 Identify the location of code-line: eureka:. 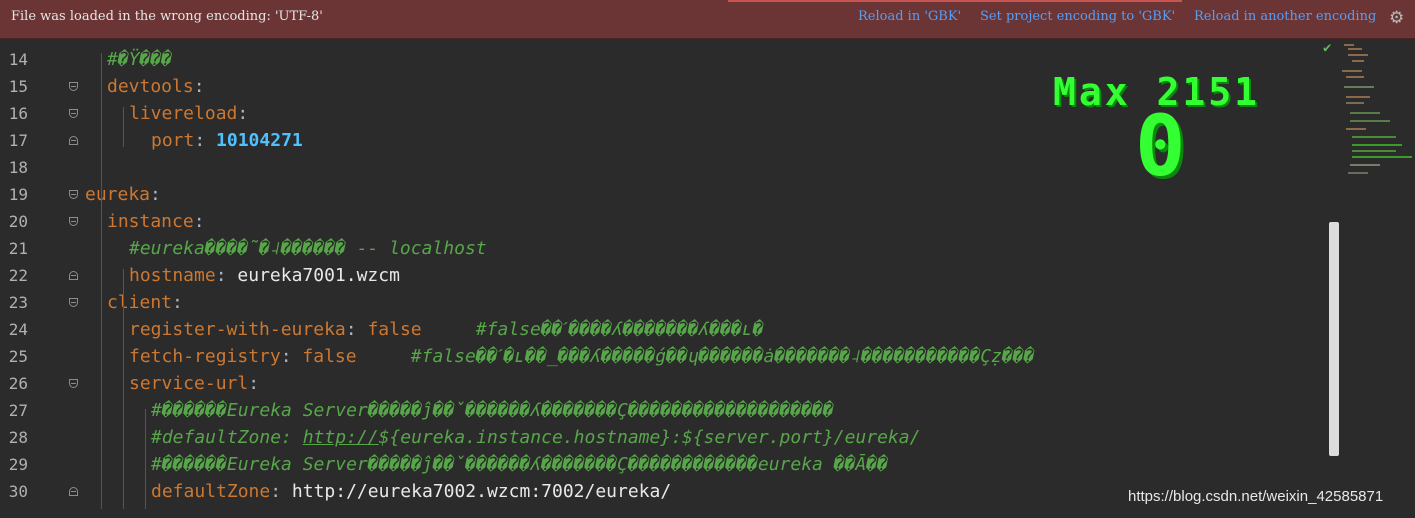
(123, 194).